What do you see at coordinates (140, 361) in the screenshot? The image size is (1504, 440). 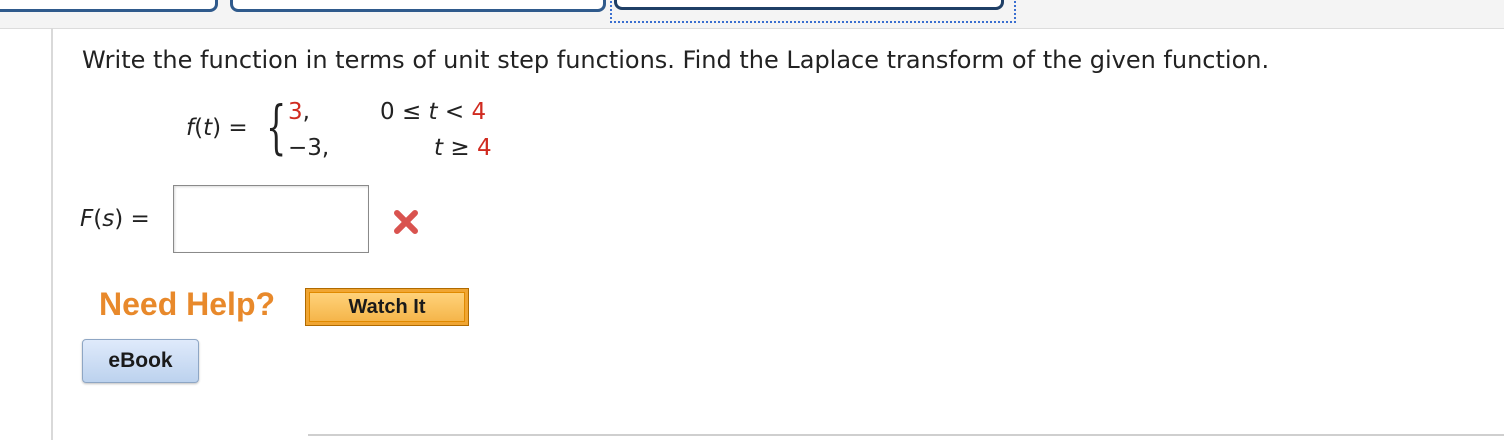 I see `ebook-button: eBook` at bounding box center [140, 361].